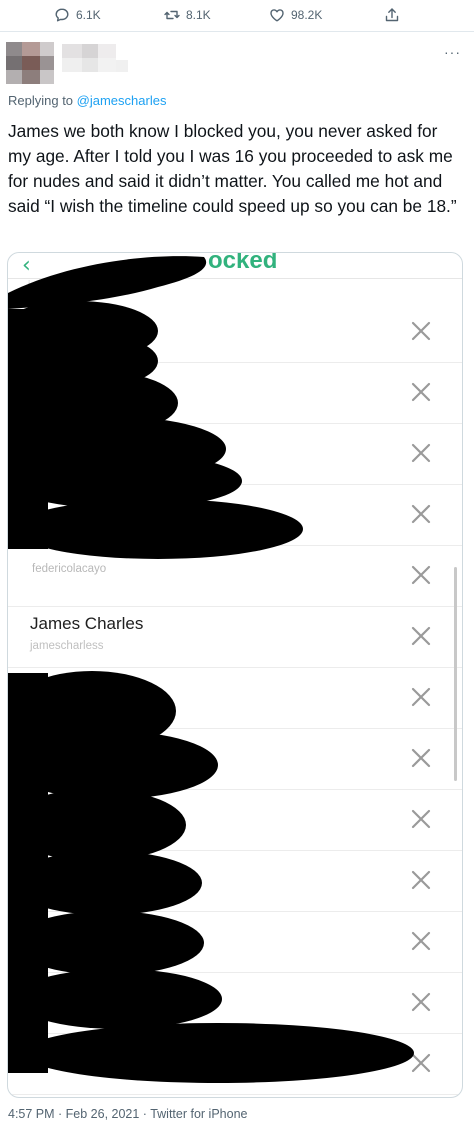  I want to click on retweet-action: 8.1K, so click(187, 15).